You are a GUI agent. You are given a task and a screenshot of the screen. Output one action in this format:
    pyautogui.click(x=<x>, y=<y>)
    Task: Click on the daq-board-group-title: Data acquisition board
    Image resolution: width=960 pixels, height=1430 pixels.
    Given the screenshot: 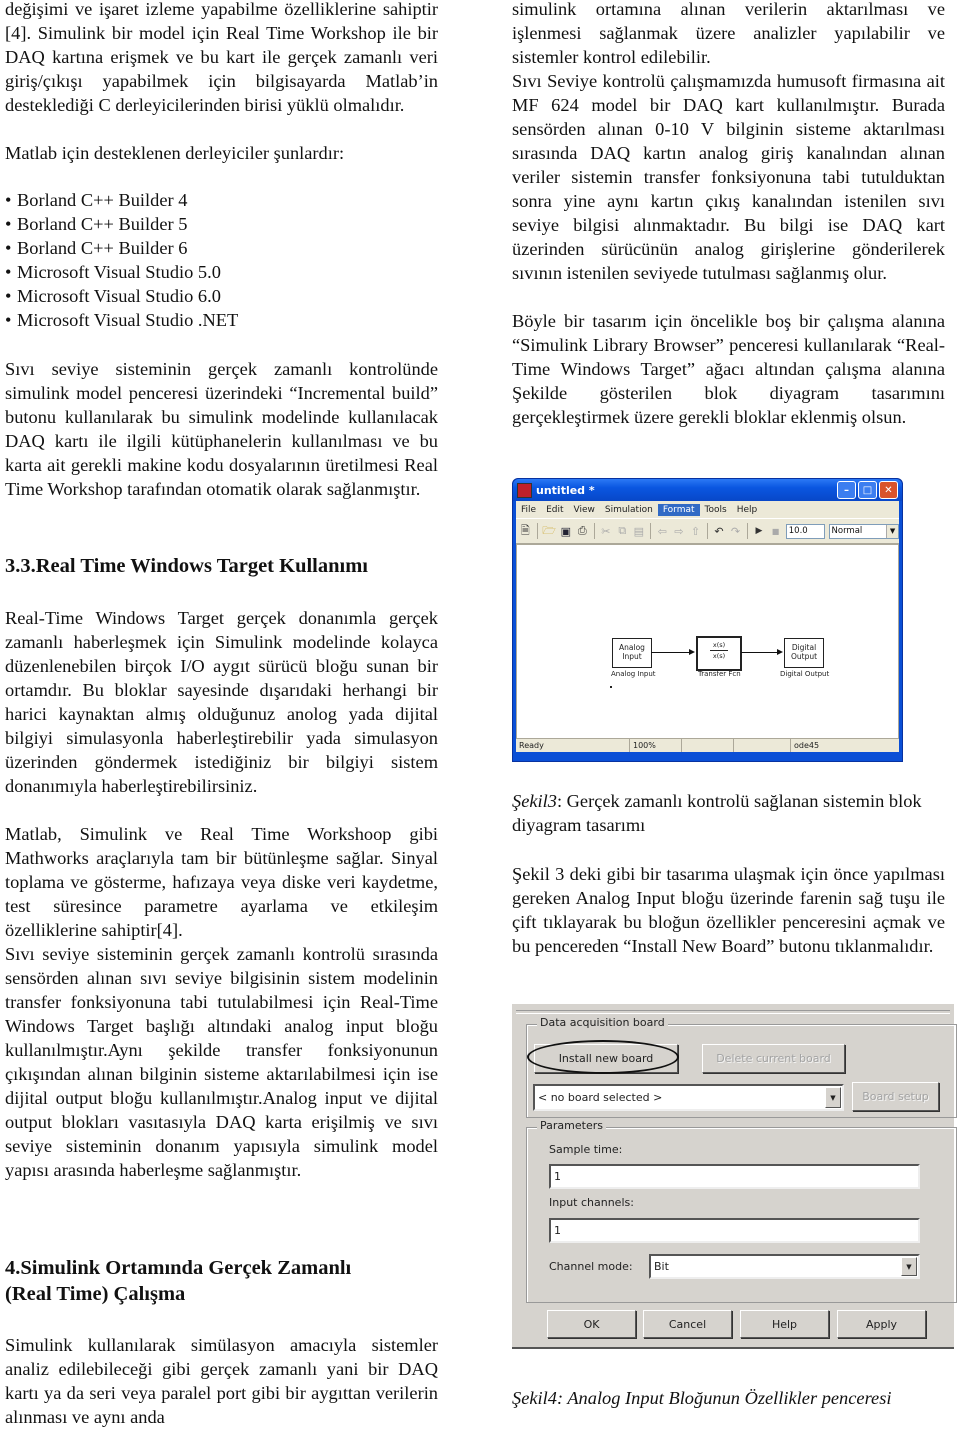 What is the action you would take?
    pyautogui.click(x=602, y=1022)
    